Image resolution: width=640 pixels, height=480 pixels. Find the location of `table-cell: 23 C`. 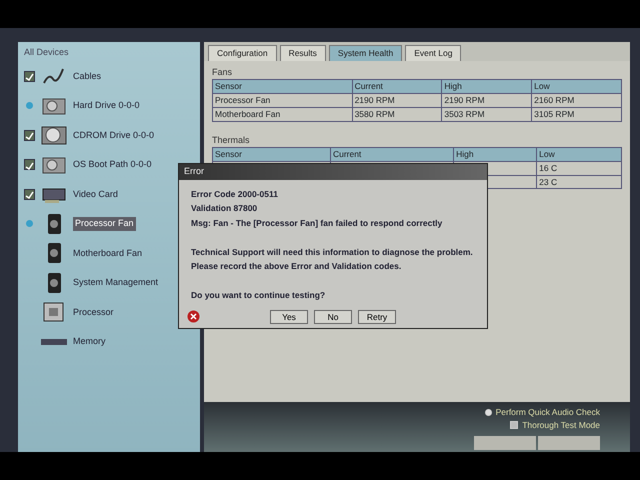

table-cell: 23 C is located at coordinates (579, 182).